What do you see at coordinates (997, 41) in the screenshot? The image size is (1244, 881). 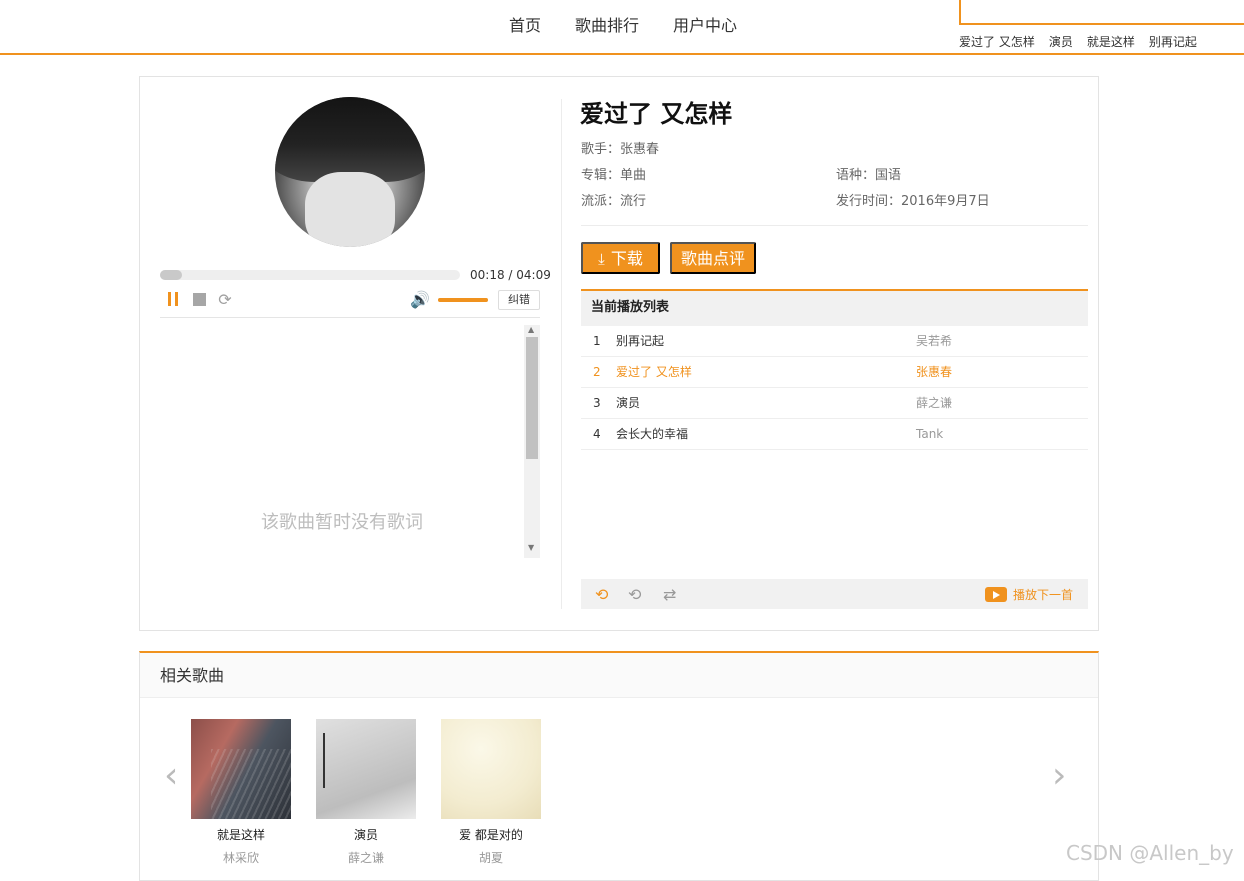 I see `hotword-1: 爱过了 又怎样` at bounding box center [997, 41].